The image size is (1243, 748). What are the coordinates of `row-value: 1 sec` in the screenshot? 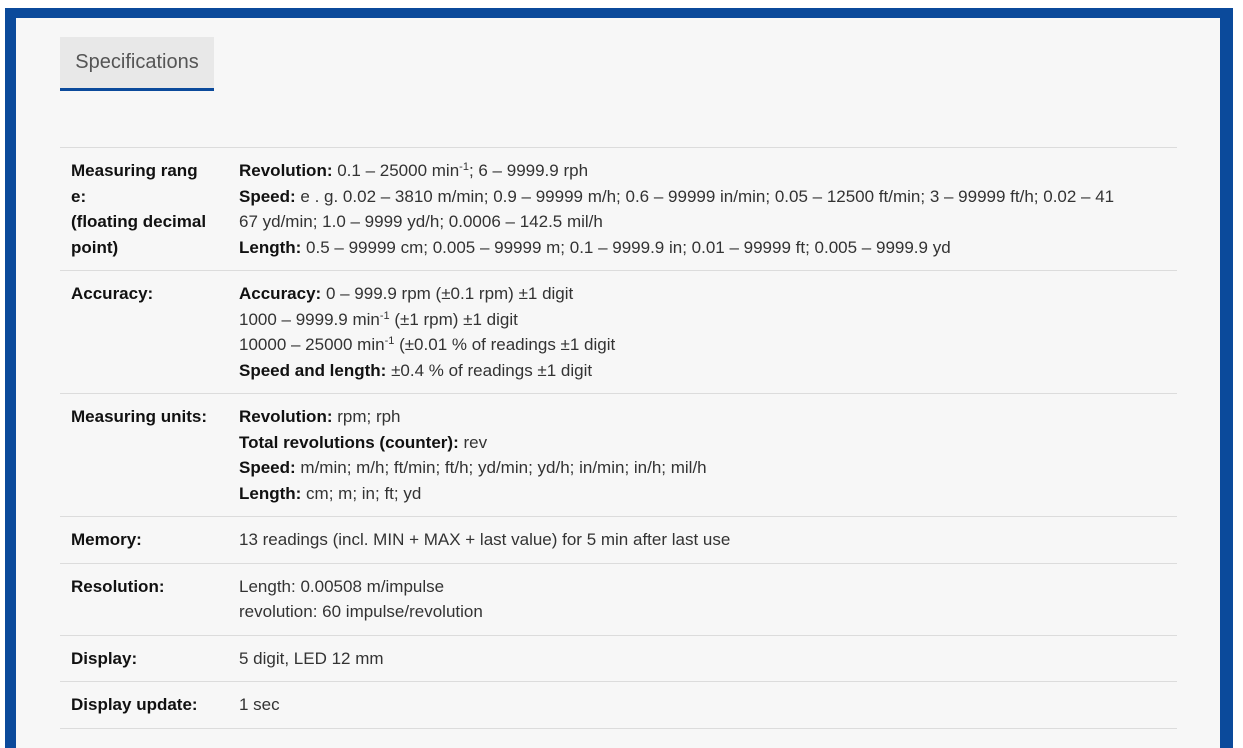 It's located at (259, 704).